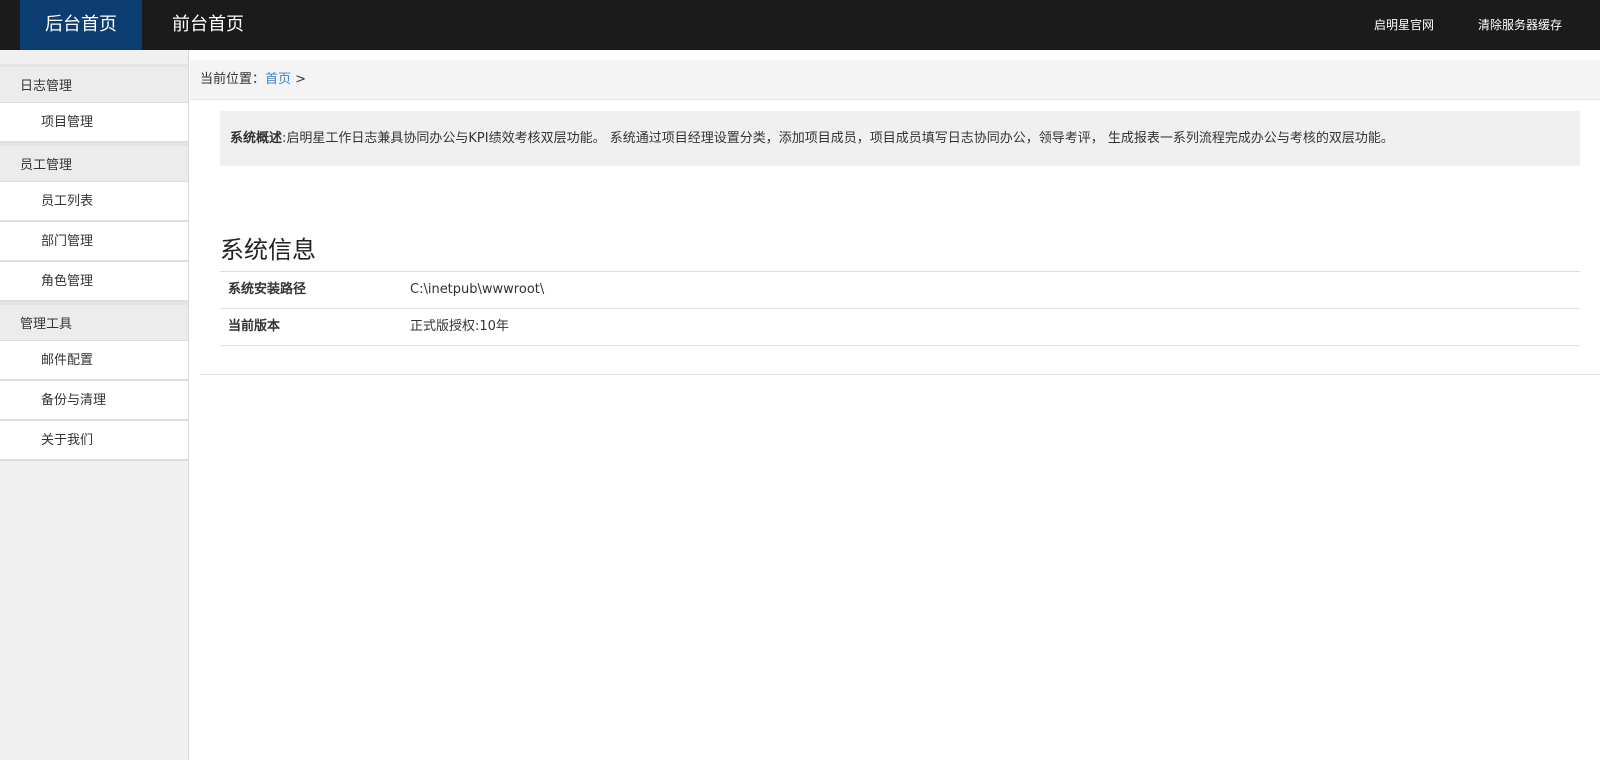 The image size is (1600, 760). I want to click on sidebar-item-roles: 角色管理, so click(94, 282).